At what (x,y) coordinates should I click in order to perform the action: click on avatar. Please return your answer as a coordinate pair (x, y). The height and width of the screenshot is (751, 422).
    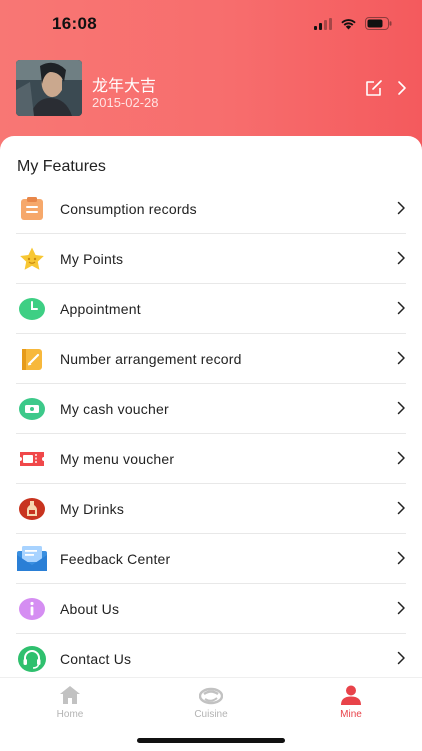
    Looking at the image, I should click on (49, 88).